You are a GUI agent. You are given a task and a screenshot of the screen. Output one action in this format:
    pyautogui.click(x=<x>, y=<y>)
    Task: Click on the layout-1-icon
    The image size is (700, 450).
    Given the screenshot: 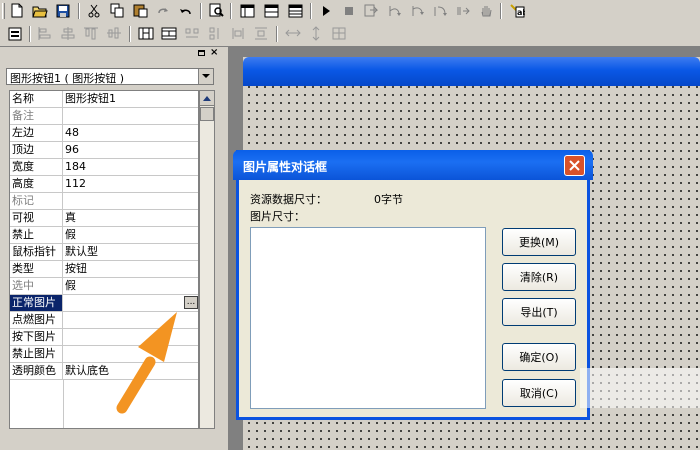 What is the action you would take?
    pyautogui.click(x=247, y=10)
    